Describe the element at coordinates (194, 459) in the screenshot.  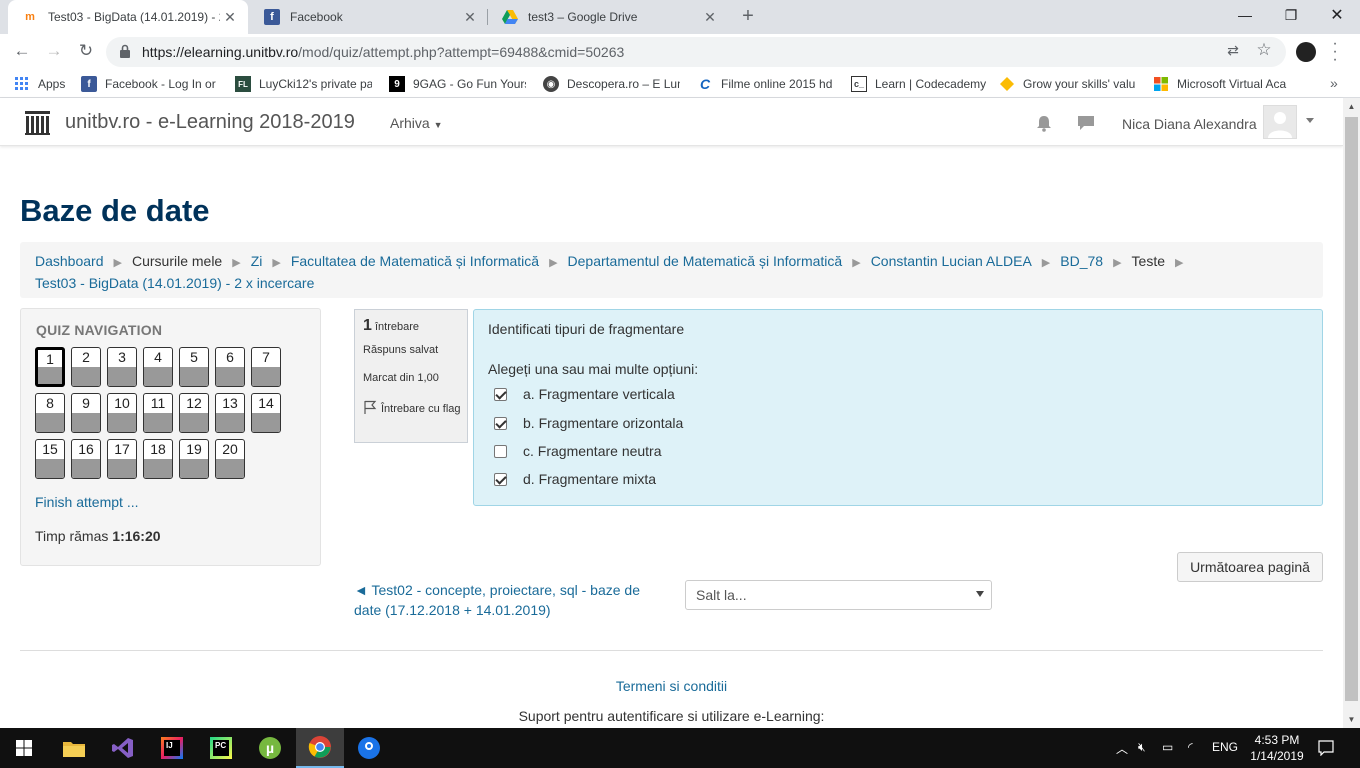
I see `quiz-nav-question-19: 19` at that location.